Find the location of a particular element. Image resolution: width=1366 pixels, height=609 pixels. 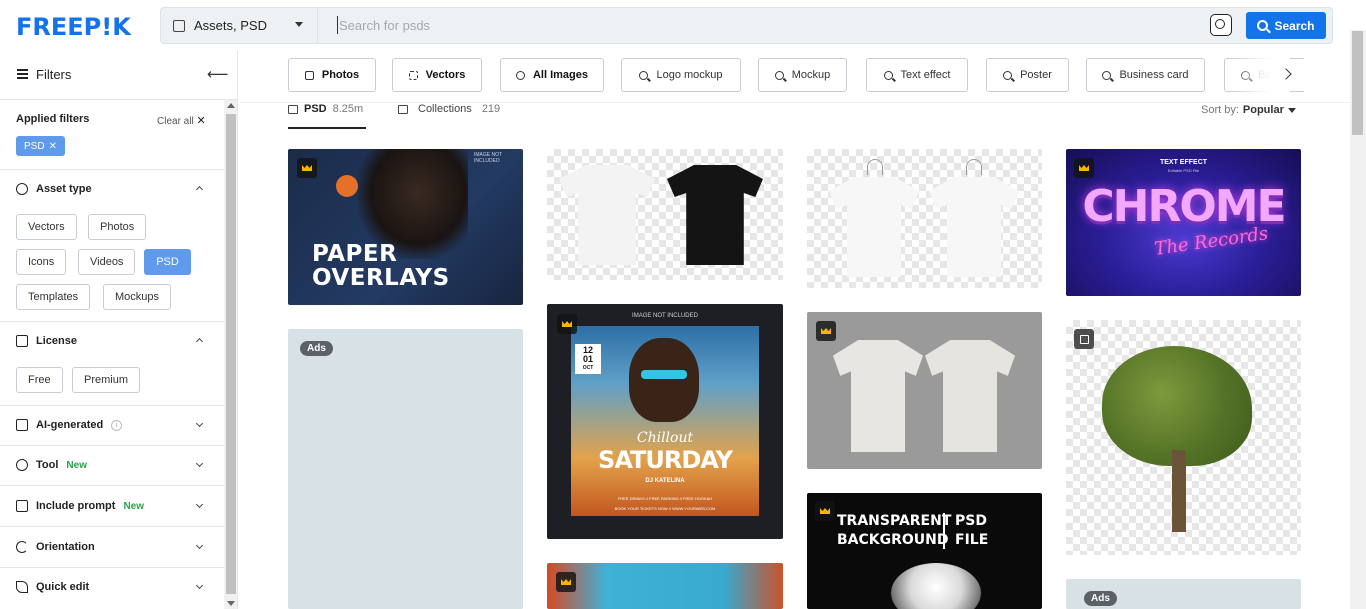

photo-icon is located at coordinates (293, 109).